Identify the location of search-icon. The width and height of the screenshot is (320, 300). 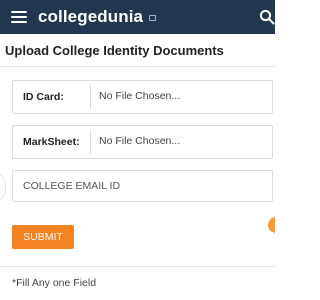
(267, 17).